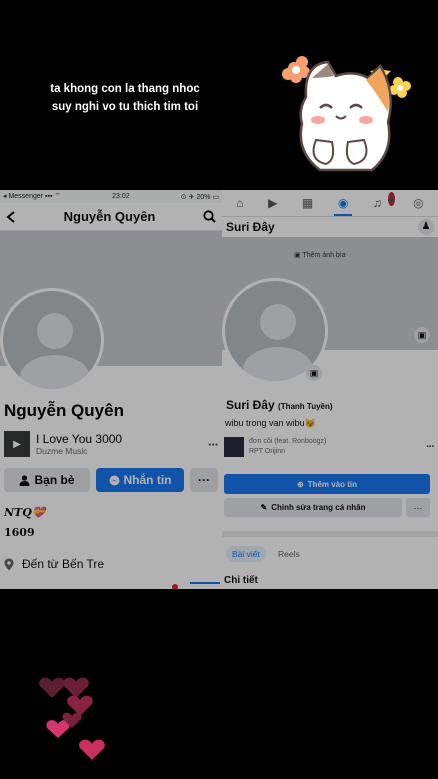 This screenshot has width=438, height=779. What do you see at coordinates (24, 480) in the screenshot?
I see `person-icon` at bounding box center [24, 480].